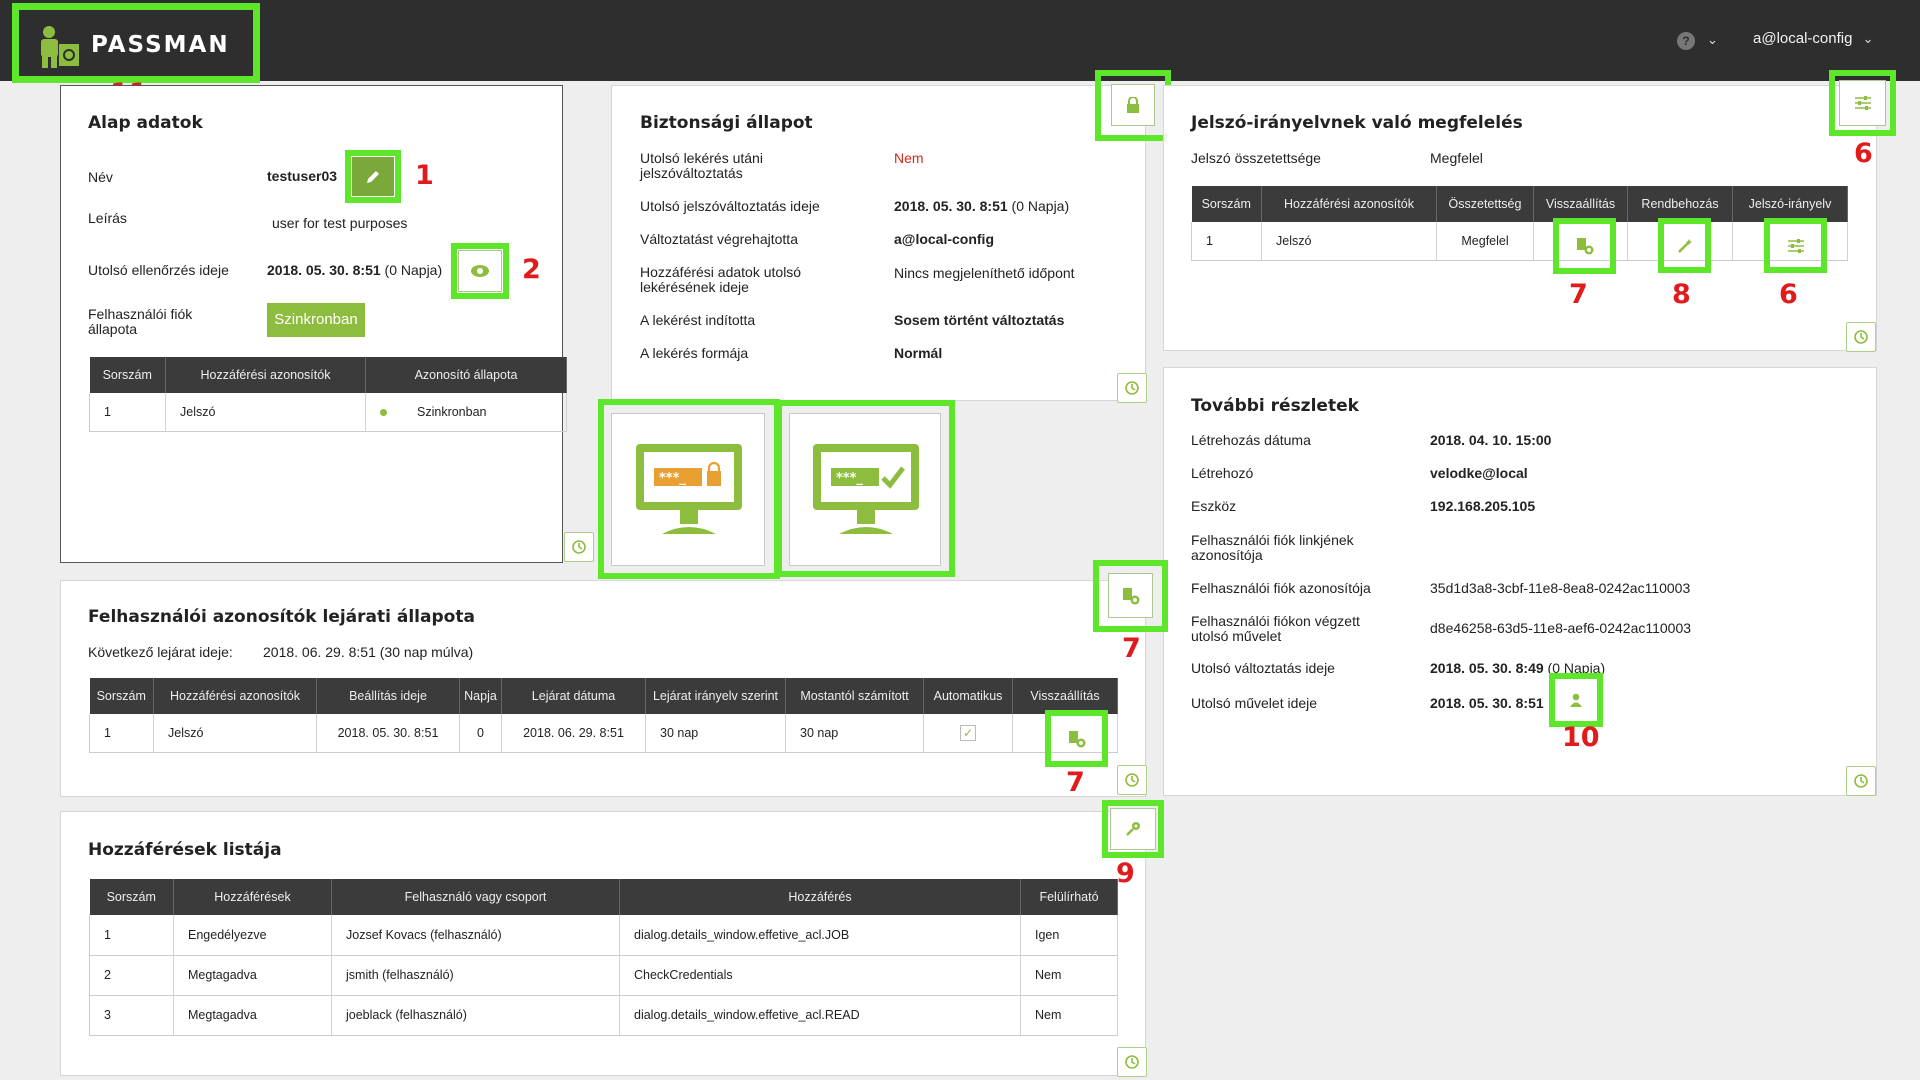 Image resolution: width=1920 pixels, height=1080 pixels. Describe the element at coordinates (131, 1015) in the screenshot. I see `access-cell: 3` at that location.